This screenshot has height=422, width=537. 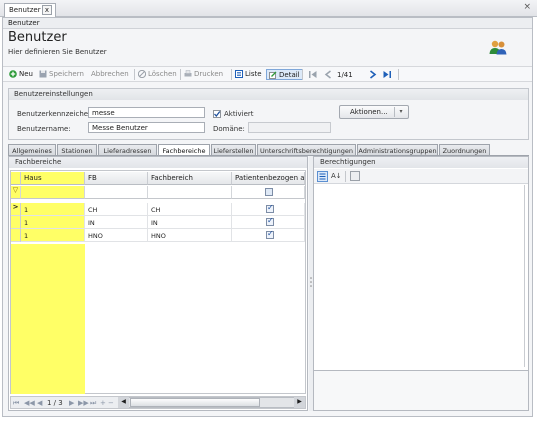 I want to click on scroll-left-icon: ◀, so click(x=123, y=402).